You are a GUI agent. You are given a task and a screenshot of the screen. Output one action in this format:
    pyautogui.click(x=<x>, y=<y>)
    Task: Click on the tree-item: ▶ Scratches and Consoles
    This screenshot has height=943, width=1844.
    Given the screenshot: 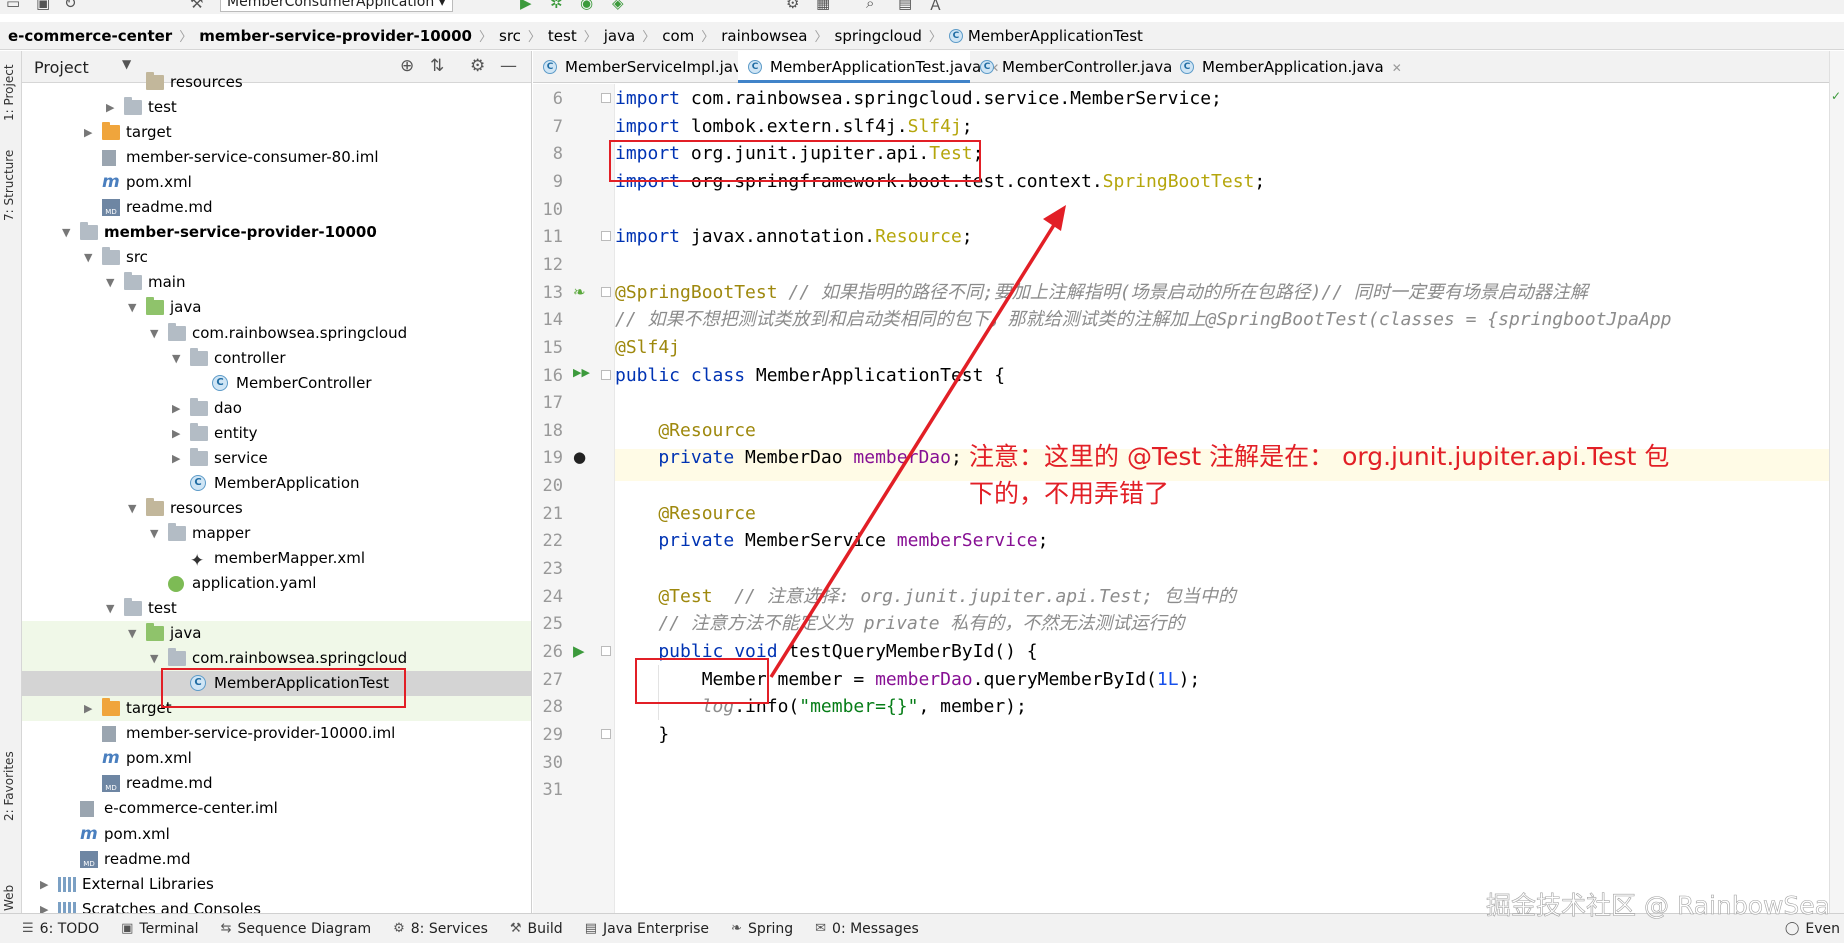 What is the action you would take?
    pyautogui.click(x=276, y=905)
    